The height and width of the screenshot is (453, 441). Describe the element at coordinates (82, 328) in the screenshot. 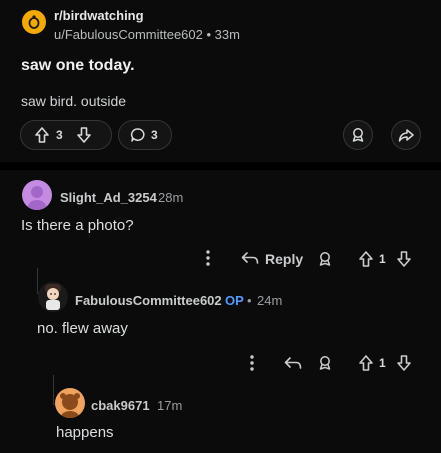

I see `comment-text: no. flew away` at that location.